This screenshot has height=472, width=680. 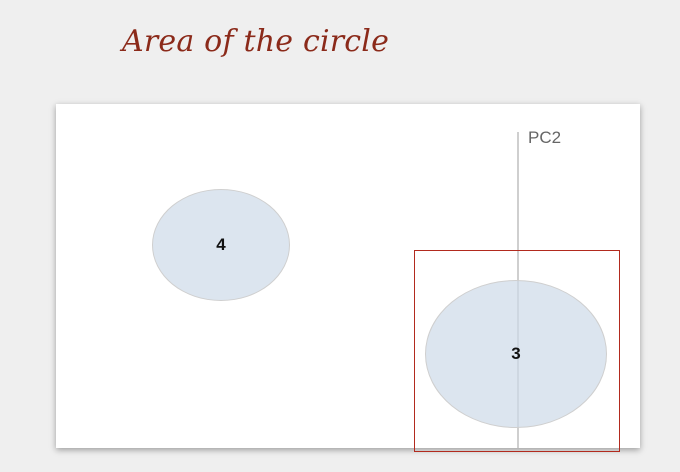 I want to click on bubble-4: 4, so click(x=221, y=245).